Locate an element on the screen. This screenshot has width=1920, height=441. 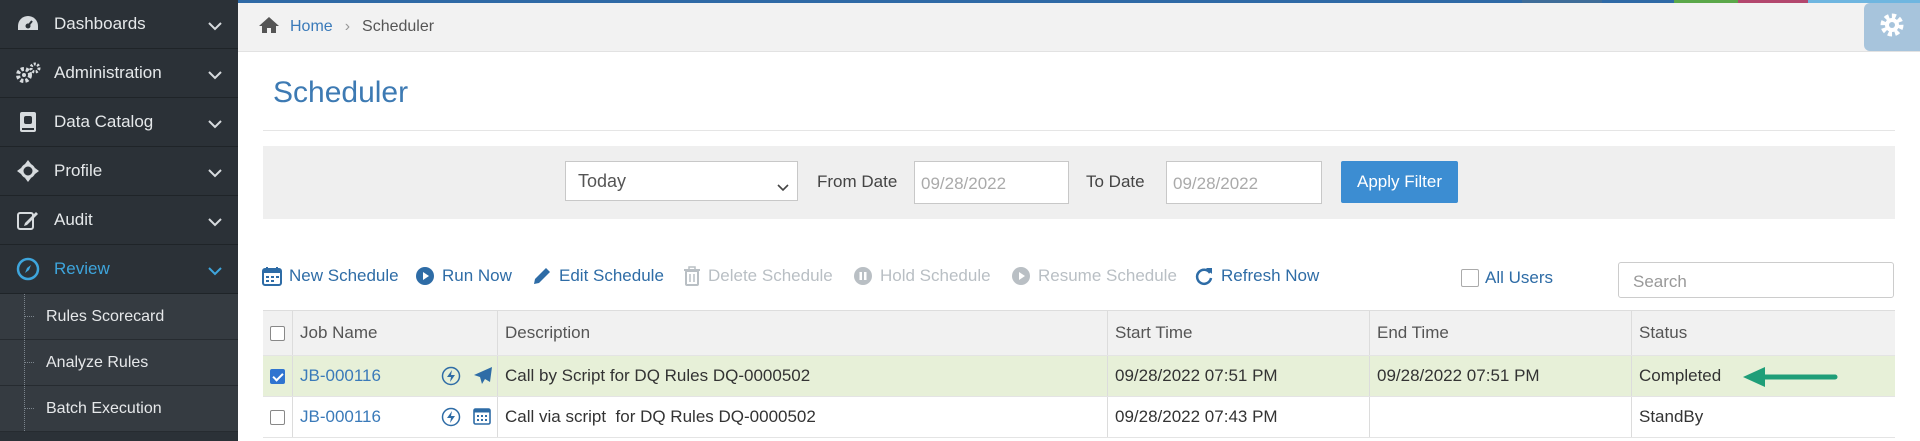
delete-schedule-label: Delete Schedule is located at coordinates (770, 275).